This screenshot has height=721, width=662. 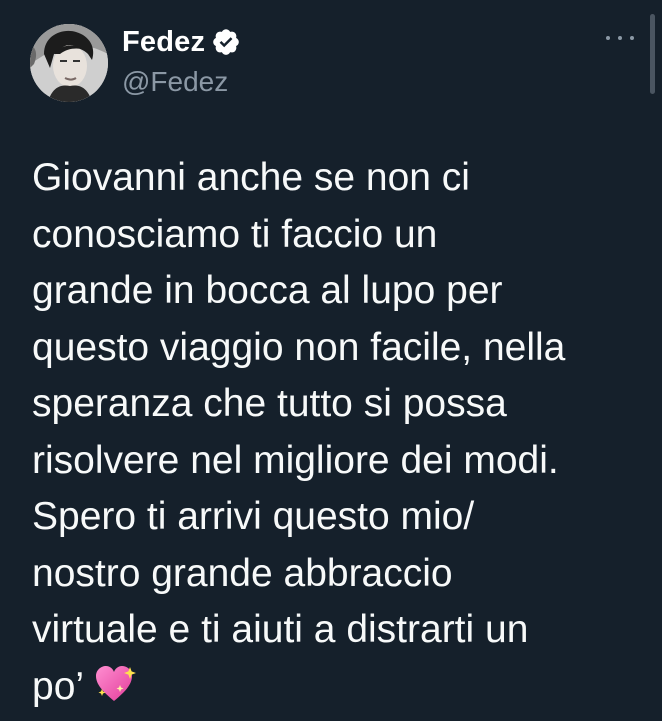 I want to click on author-display-name: Fedez, so click(x=163, y=42).